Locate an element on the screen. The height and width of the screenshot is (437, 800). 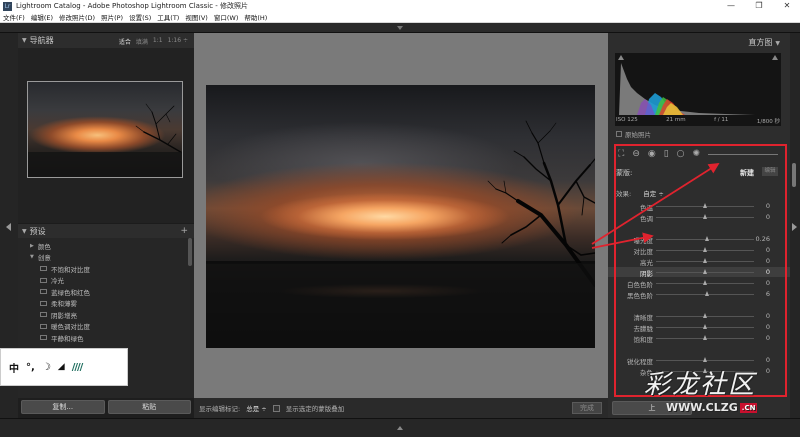
menu-settings: 设置(S) is located at coordinates (140, 17).